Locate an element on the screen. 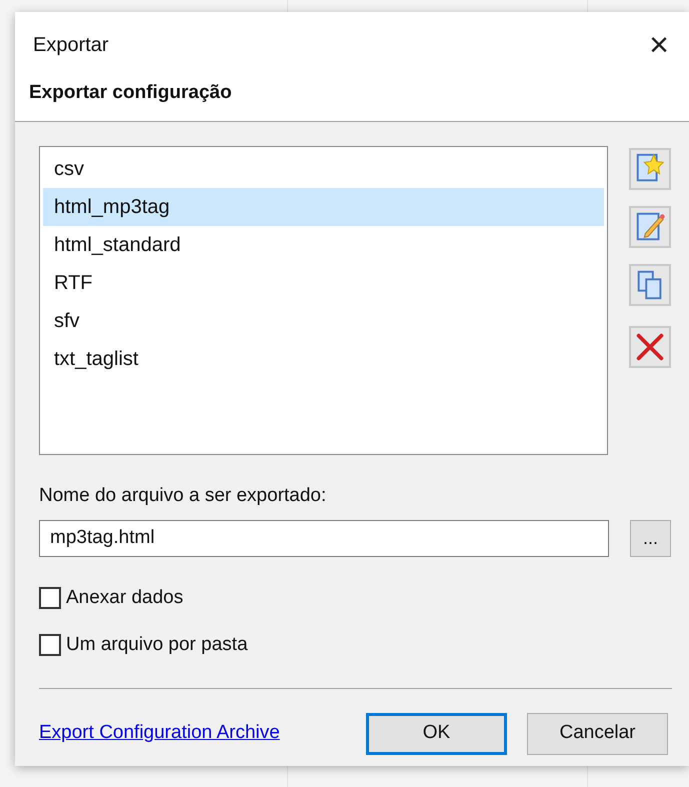 The image size is (689, 787). dialog-button: Cancelar is located at coordinates (597, 733).